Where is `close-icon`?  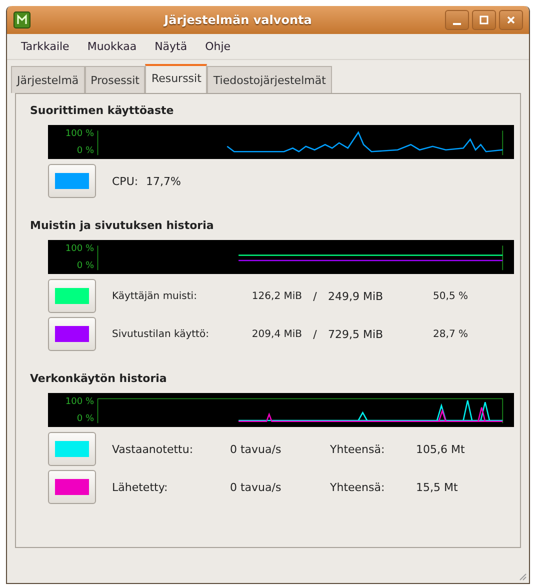
close-icon is located at coordinates (511, 20).